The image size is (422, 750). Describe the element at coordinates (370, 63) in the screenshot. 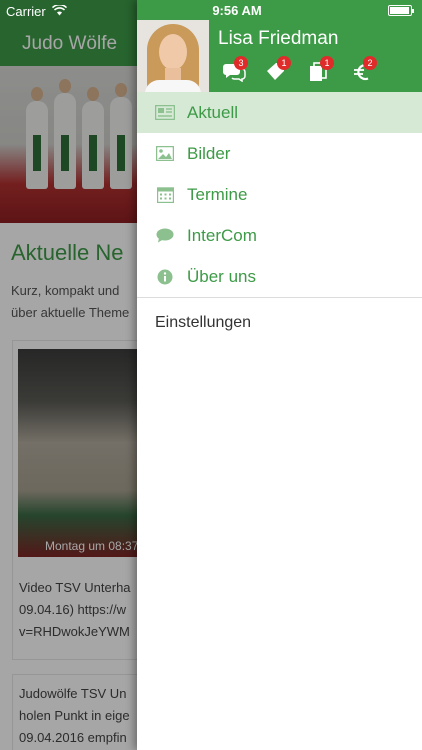

I see `badge: 2` at that location.